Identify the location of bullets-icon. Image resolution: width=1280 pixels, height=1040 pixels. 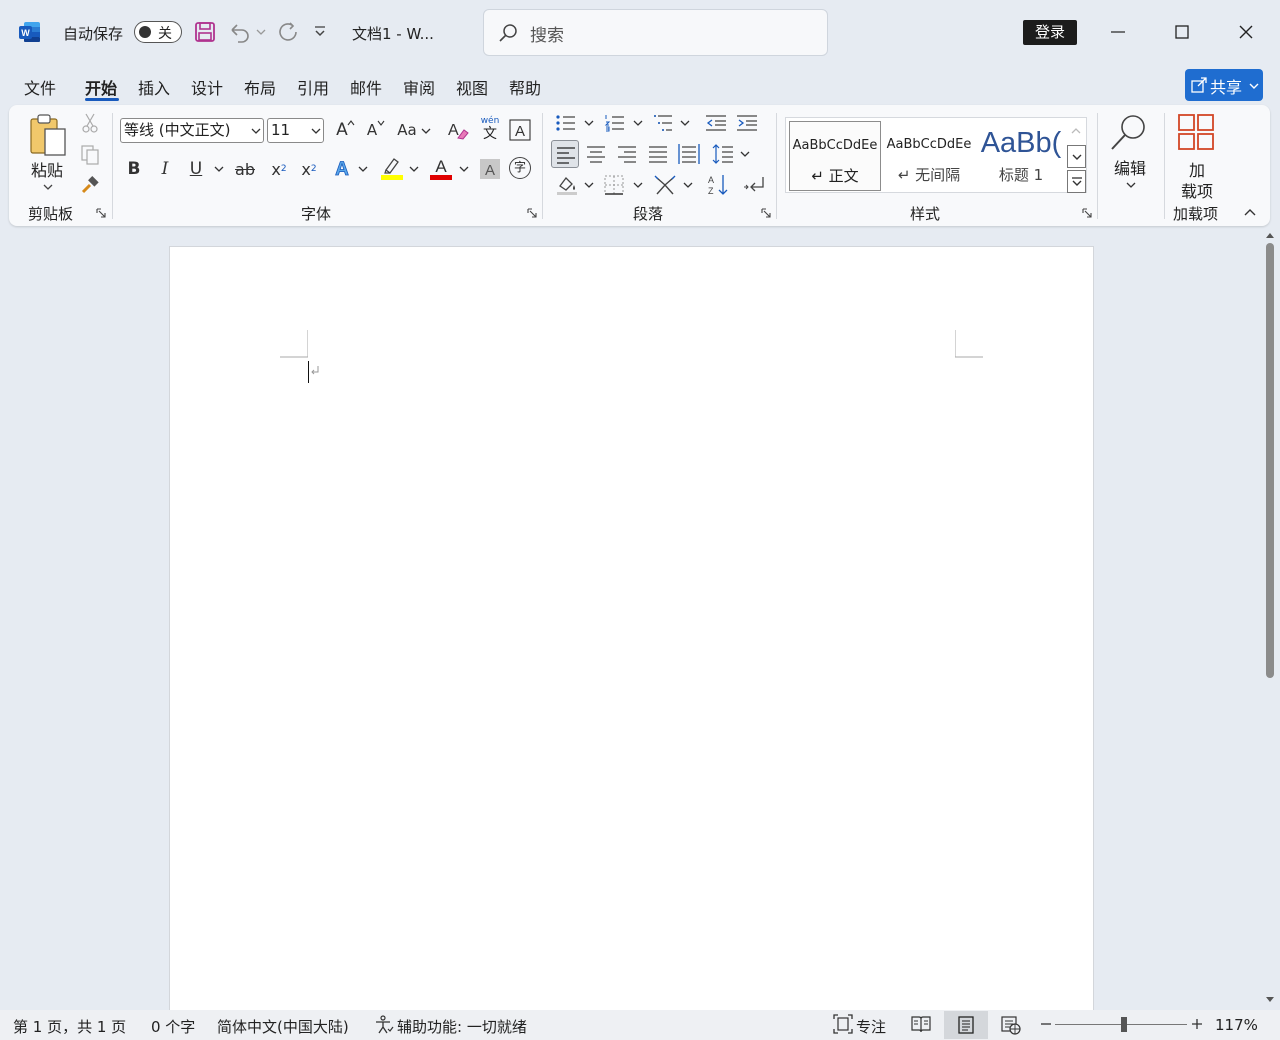
(566, 123).